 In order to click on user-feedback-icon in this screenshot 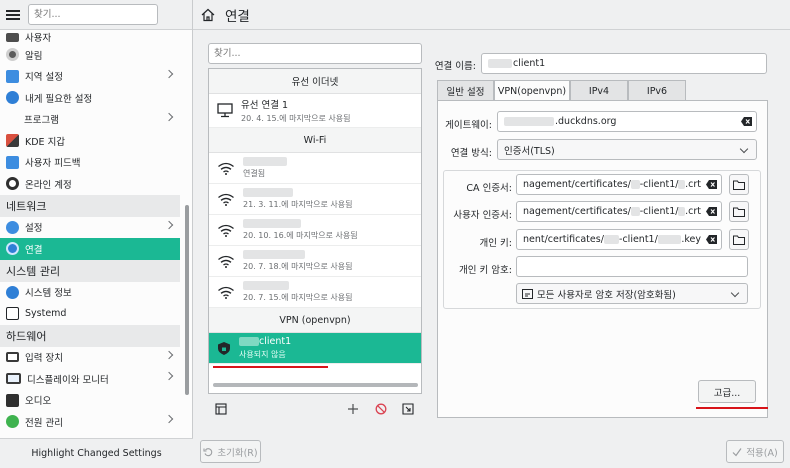, I will do `click(12, 162)`.